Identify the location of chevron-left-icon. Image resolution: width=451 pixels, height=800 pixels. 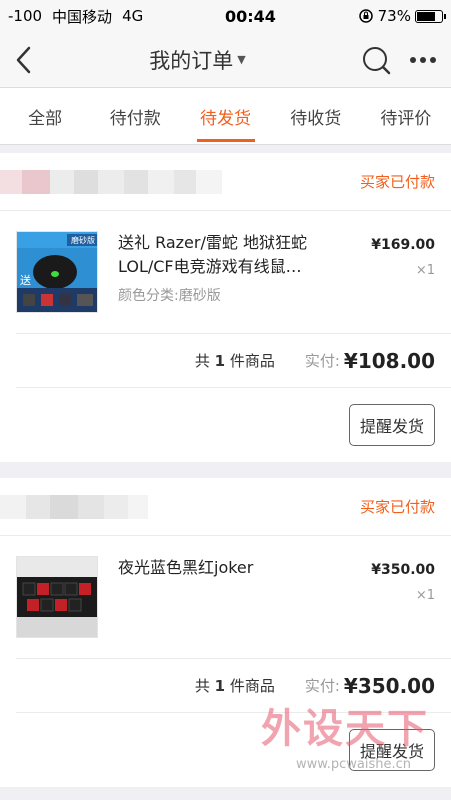
(23, 59).